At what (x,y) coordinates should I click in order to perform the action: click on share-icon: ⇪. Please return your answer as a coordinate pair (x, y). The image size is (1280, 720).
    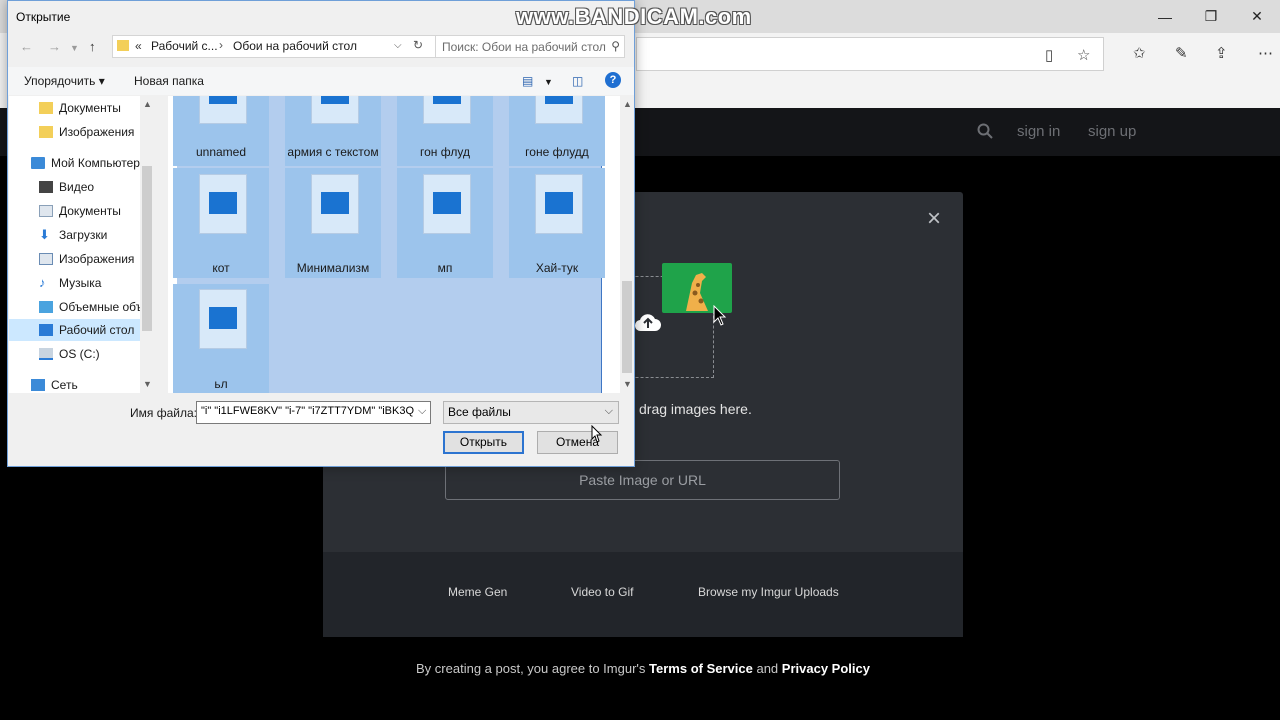
    Looking at the image, I should click on (1221, 53).